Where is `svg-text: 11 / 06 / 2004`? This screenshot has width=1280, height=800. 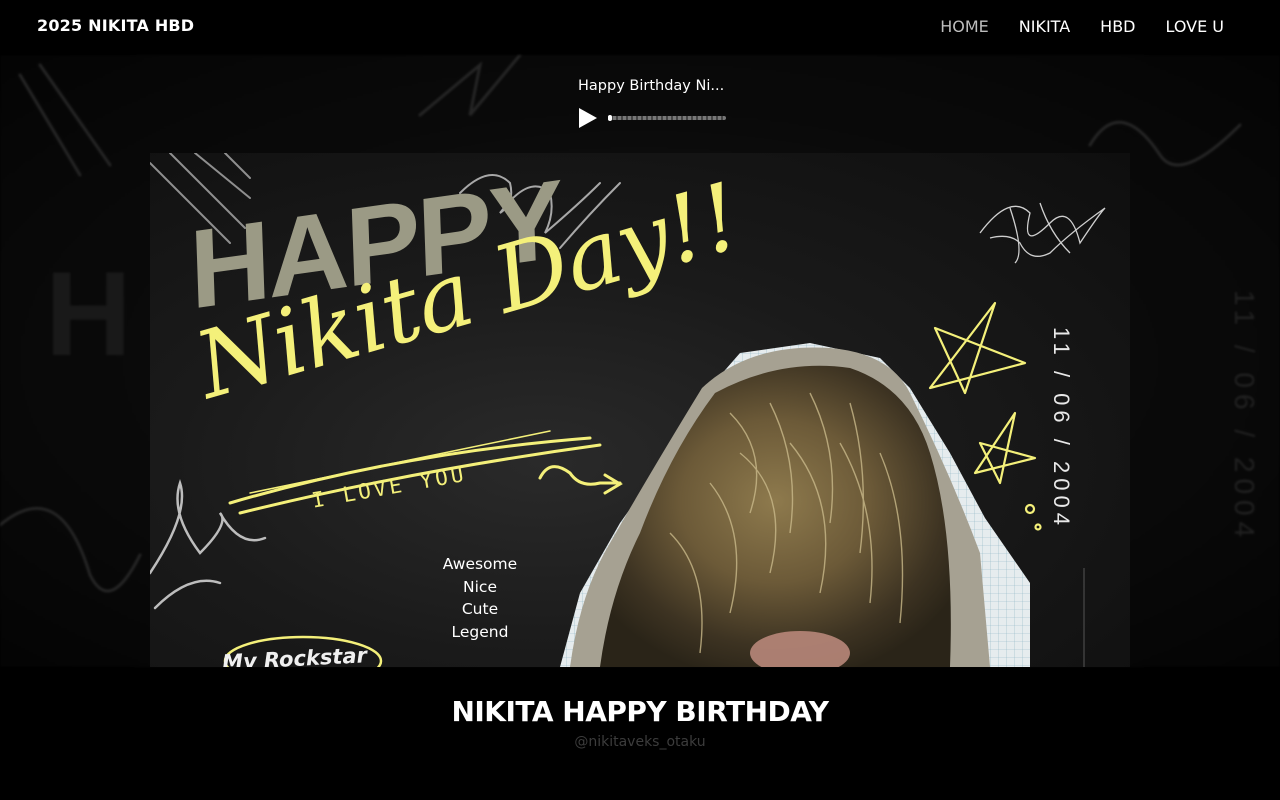
svg-text: 11 / 06 / 2004 is located at coordinates (1244, 416).